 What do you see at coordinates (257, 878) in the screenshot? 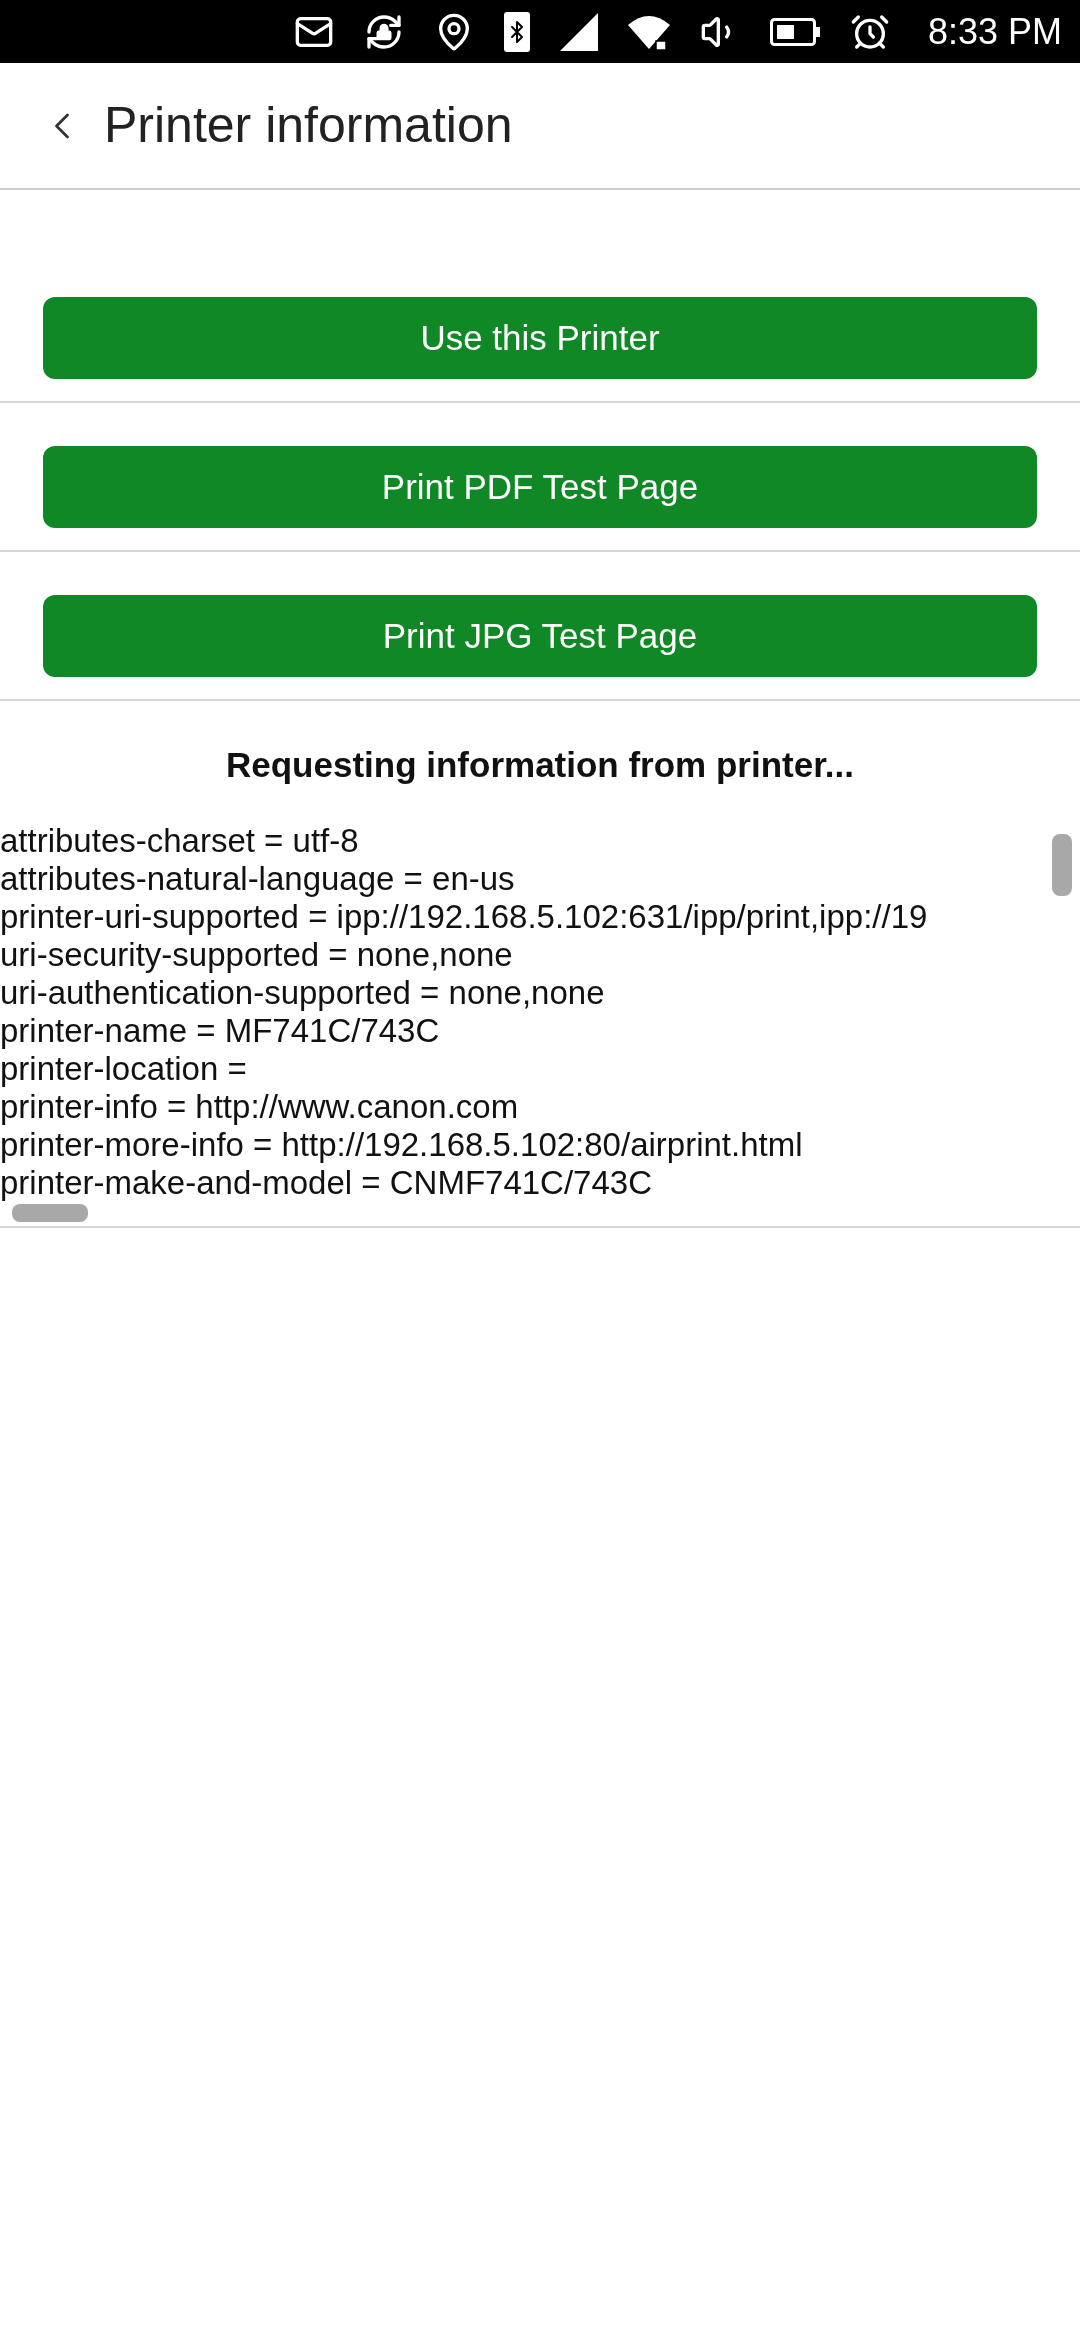
I see `info-line: attributes-natural-language = en-us` at bounding box center [257, 878].